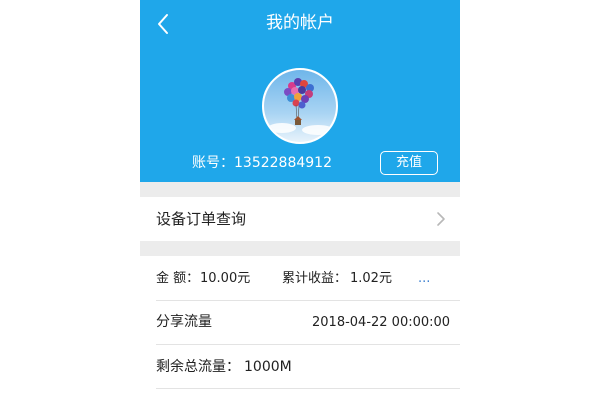  Describe the element at coordinates (381, 322) in the screenshot. I see `share-traffic-time: 2018-04-22 00:00:00` at that location.